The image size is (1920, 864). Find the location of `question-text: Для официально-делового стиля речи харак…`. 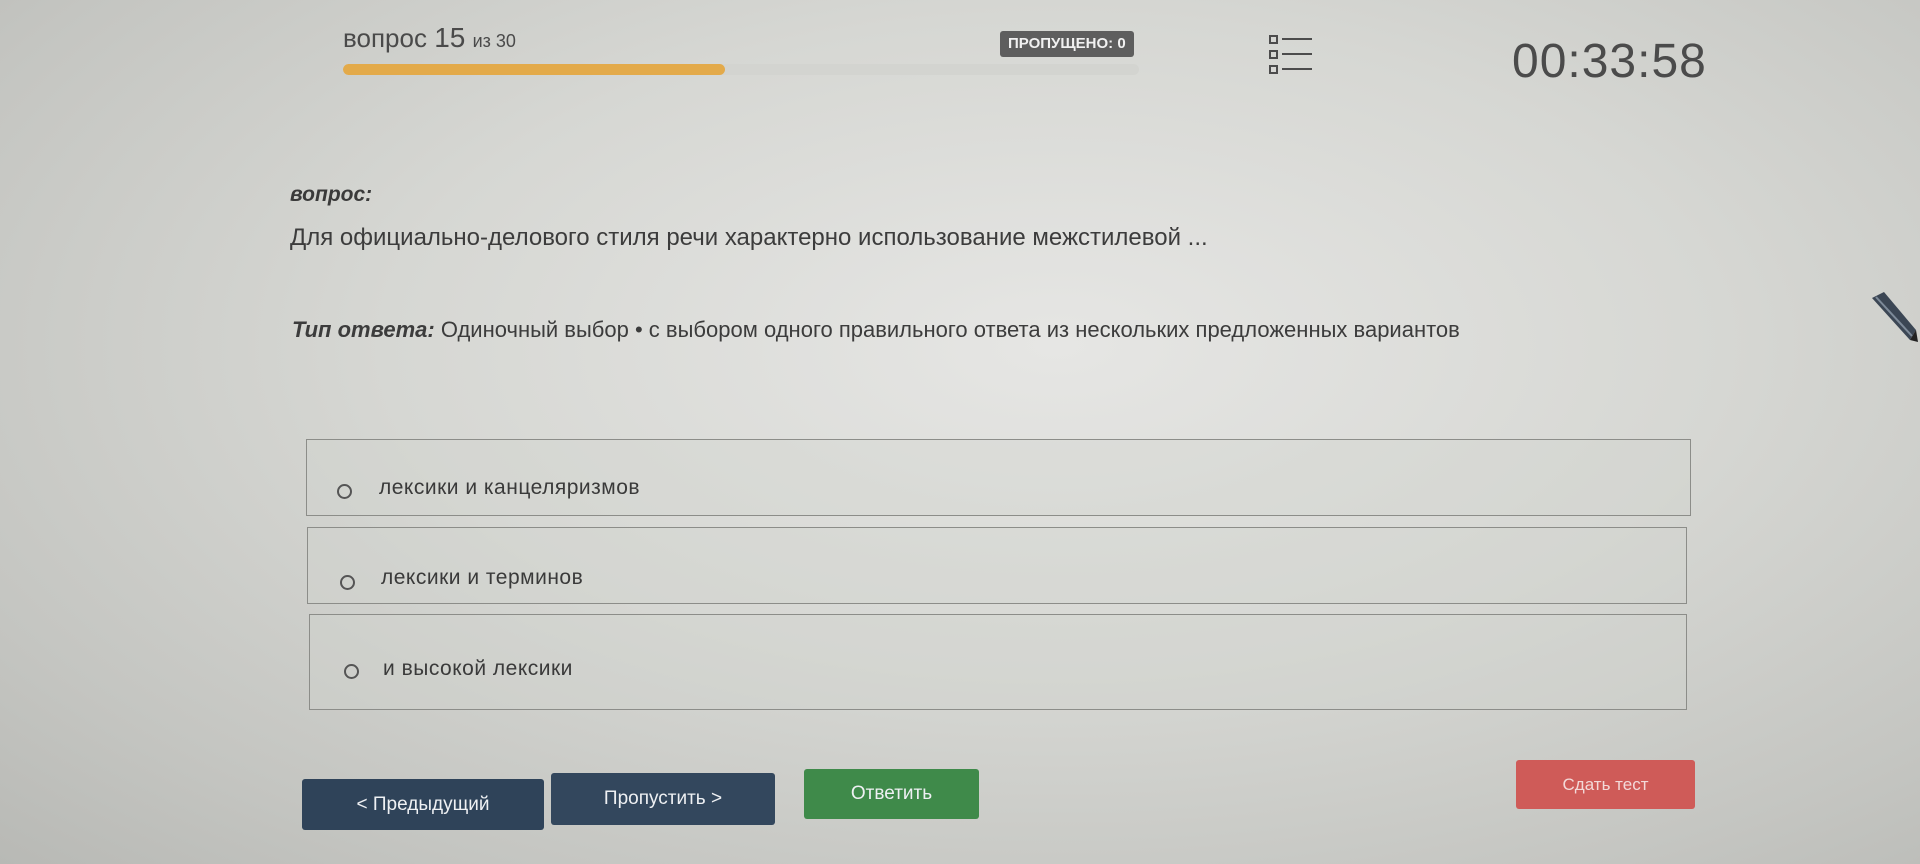

question-text: Для официально-делового стиля речи харак… is located at coordinates (749, 237).